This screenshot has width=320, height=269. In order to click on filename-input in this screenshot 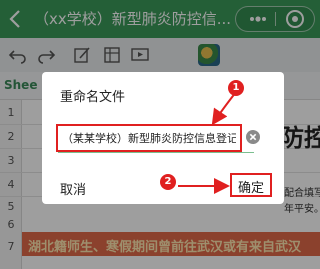, I will do `click(149, 138)`.